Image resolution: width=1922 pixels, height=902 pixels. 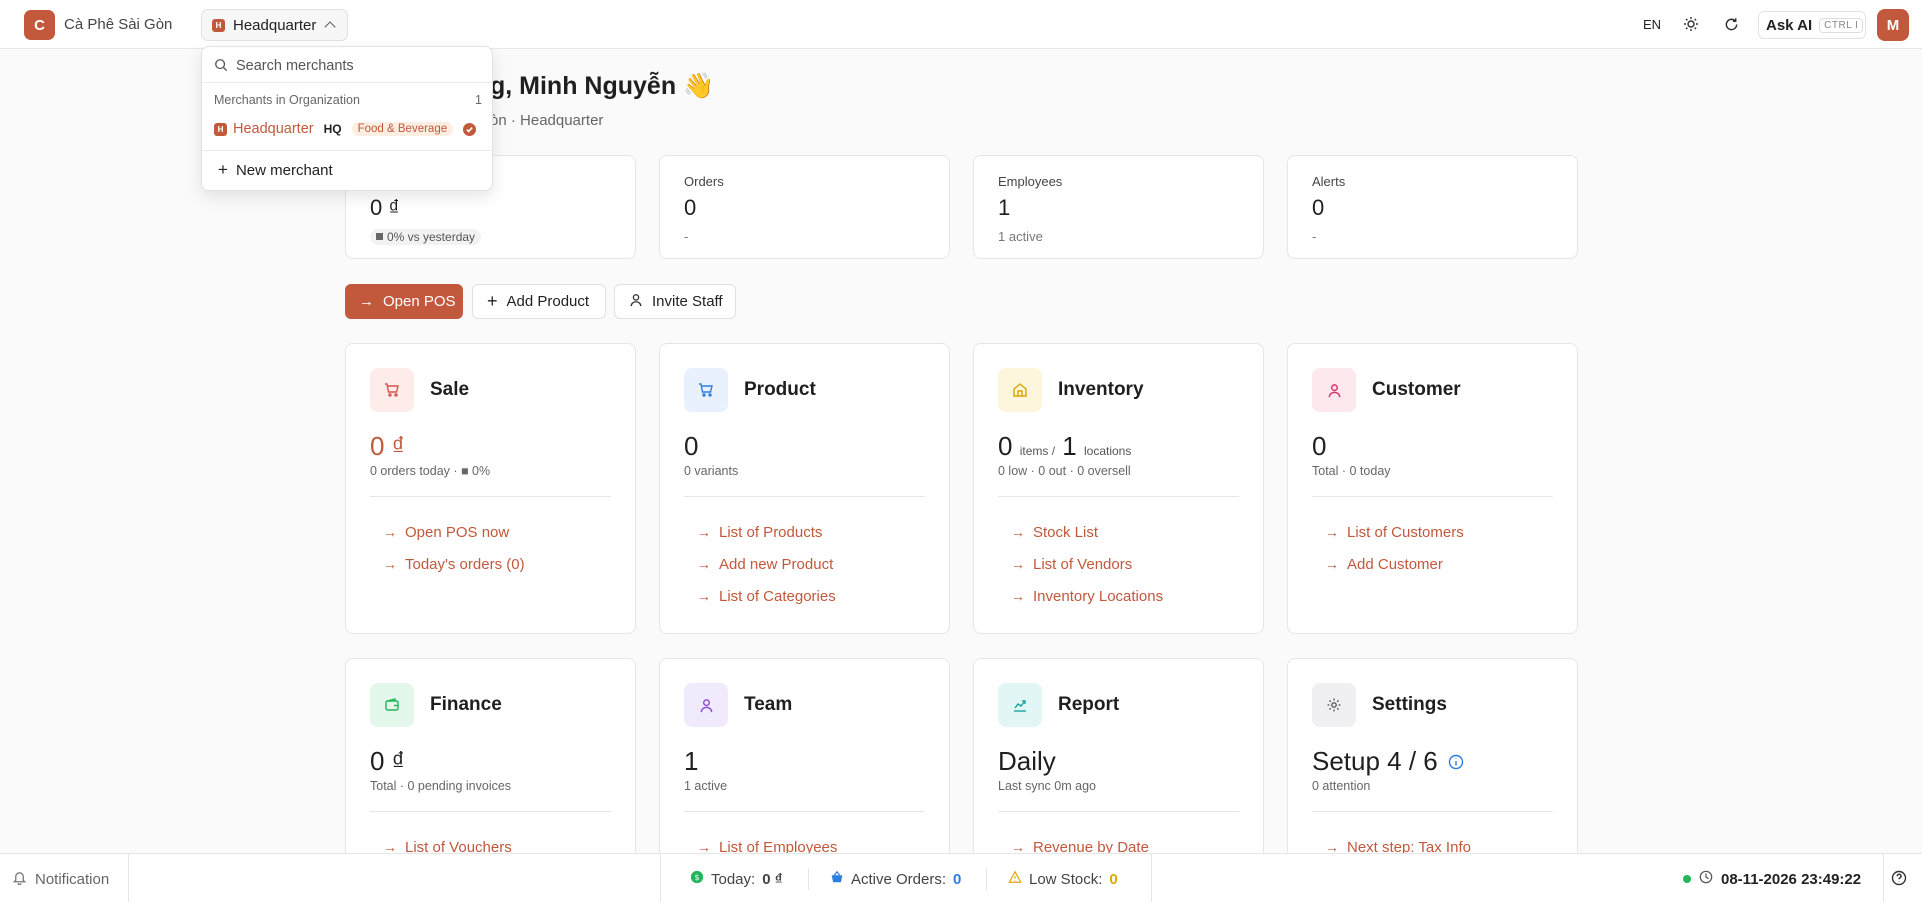 What do you see at coordinates (1047, 786) in the screenshot?
I see `module-sub: Last sync 0m ago` at bounding box center [1047, 786].